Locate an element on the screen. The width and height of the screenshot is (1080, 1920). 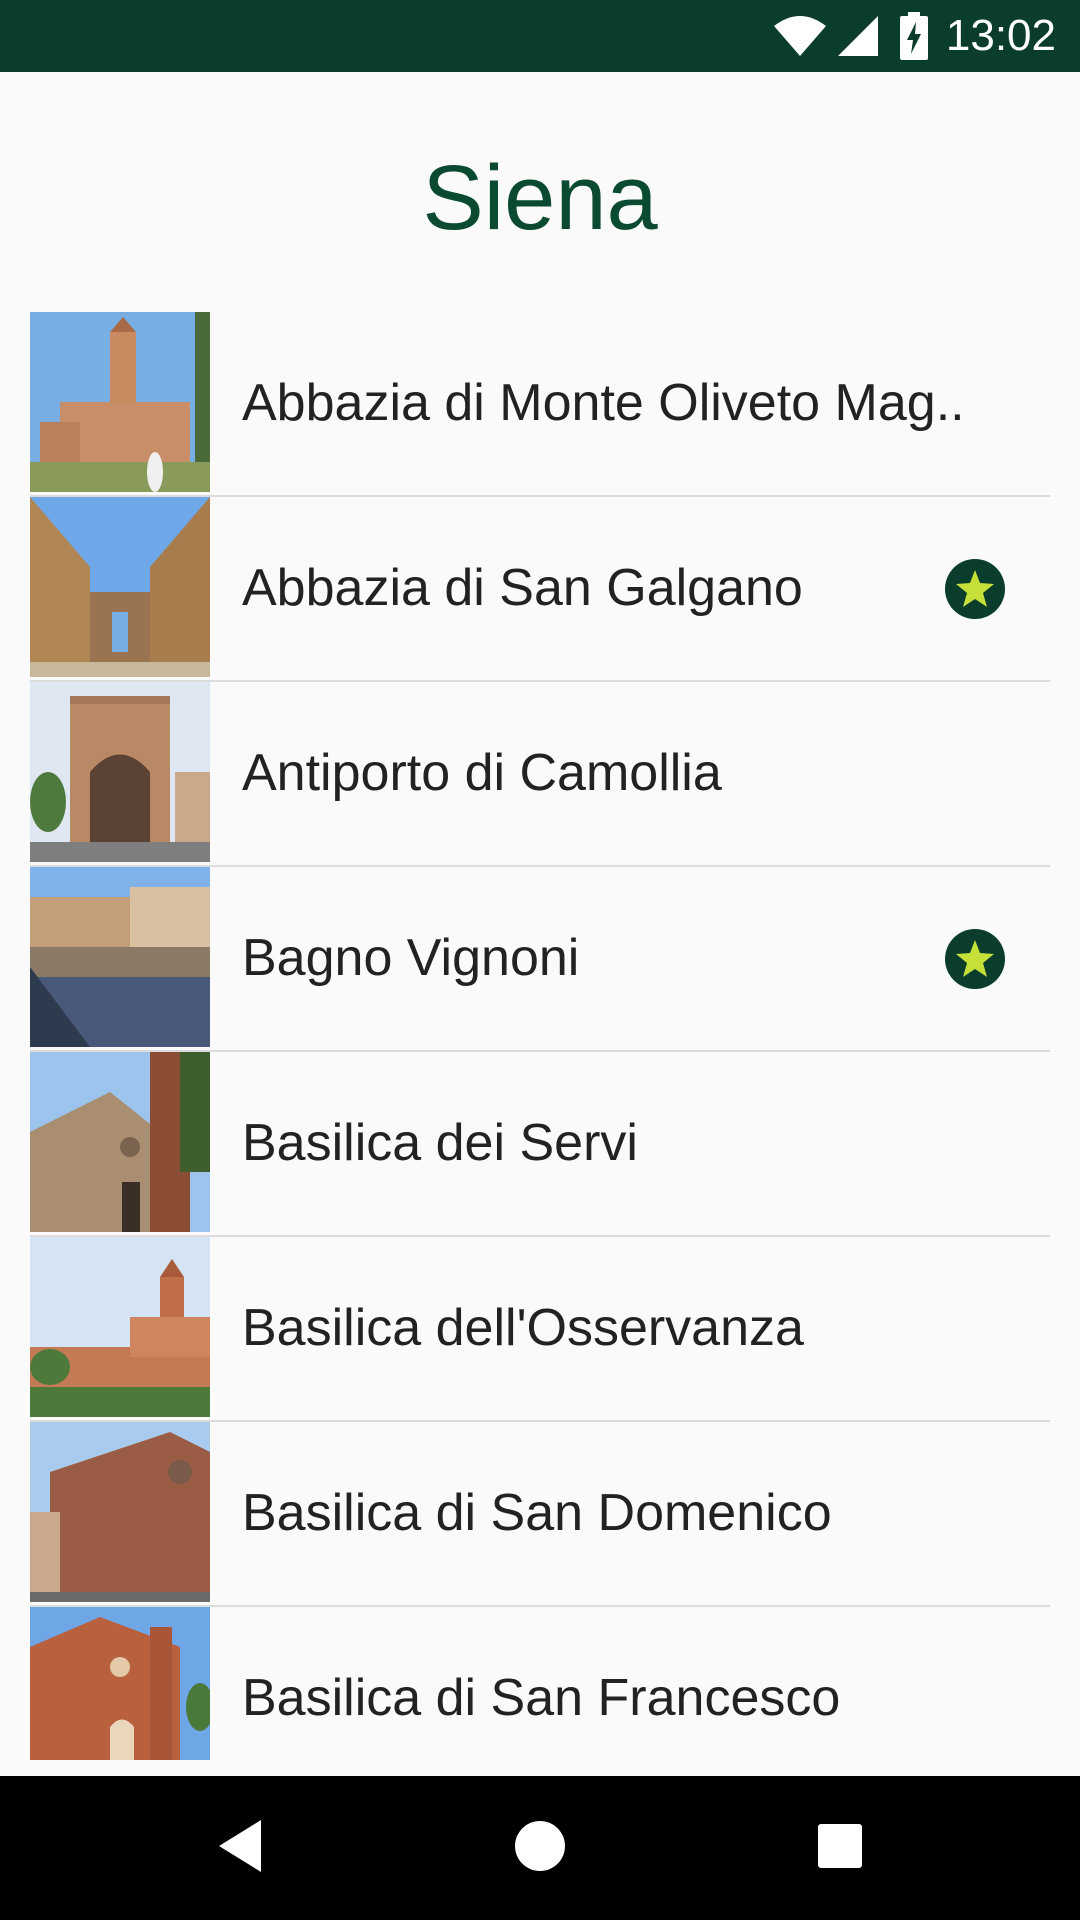
list-item: Abbazia di San Galgano is located at coordinates (540, 589).